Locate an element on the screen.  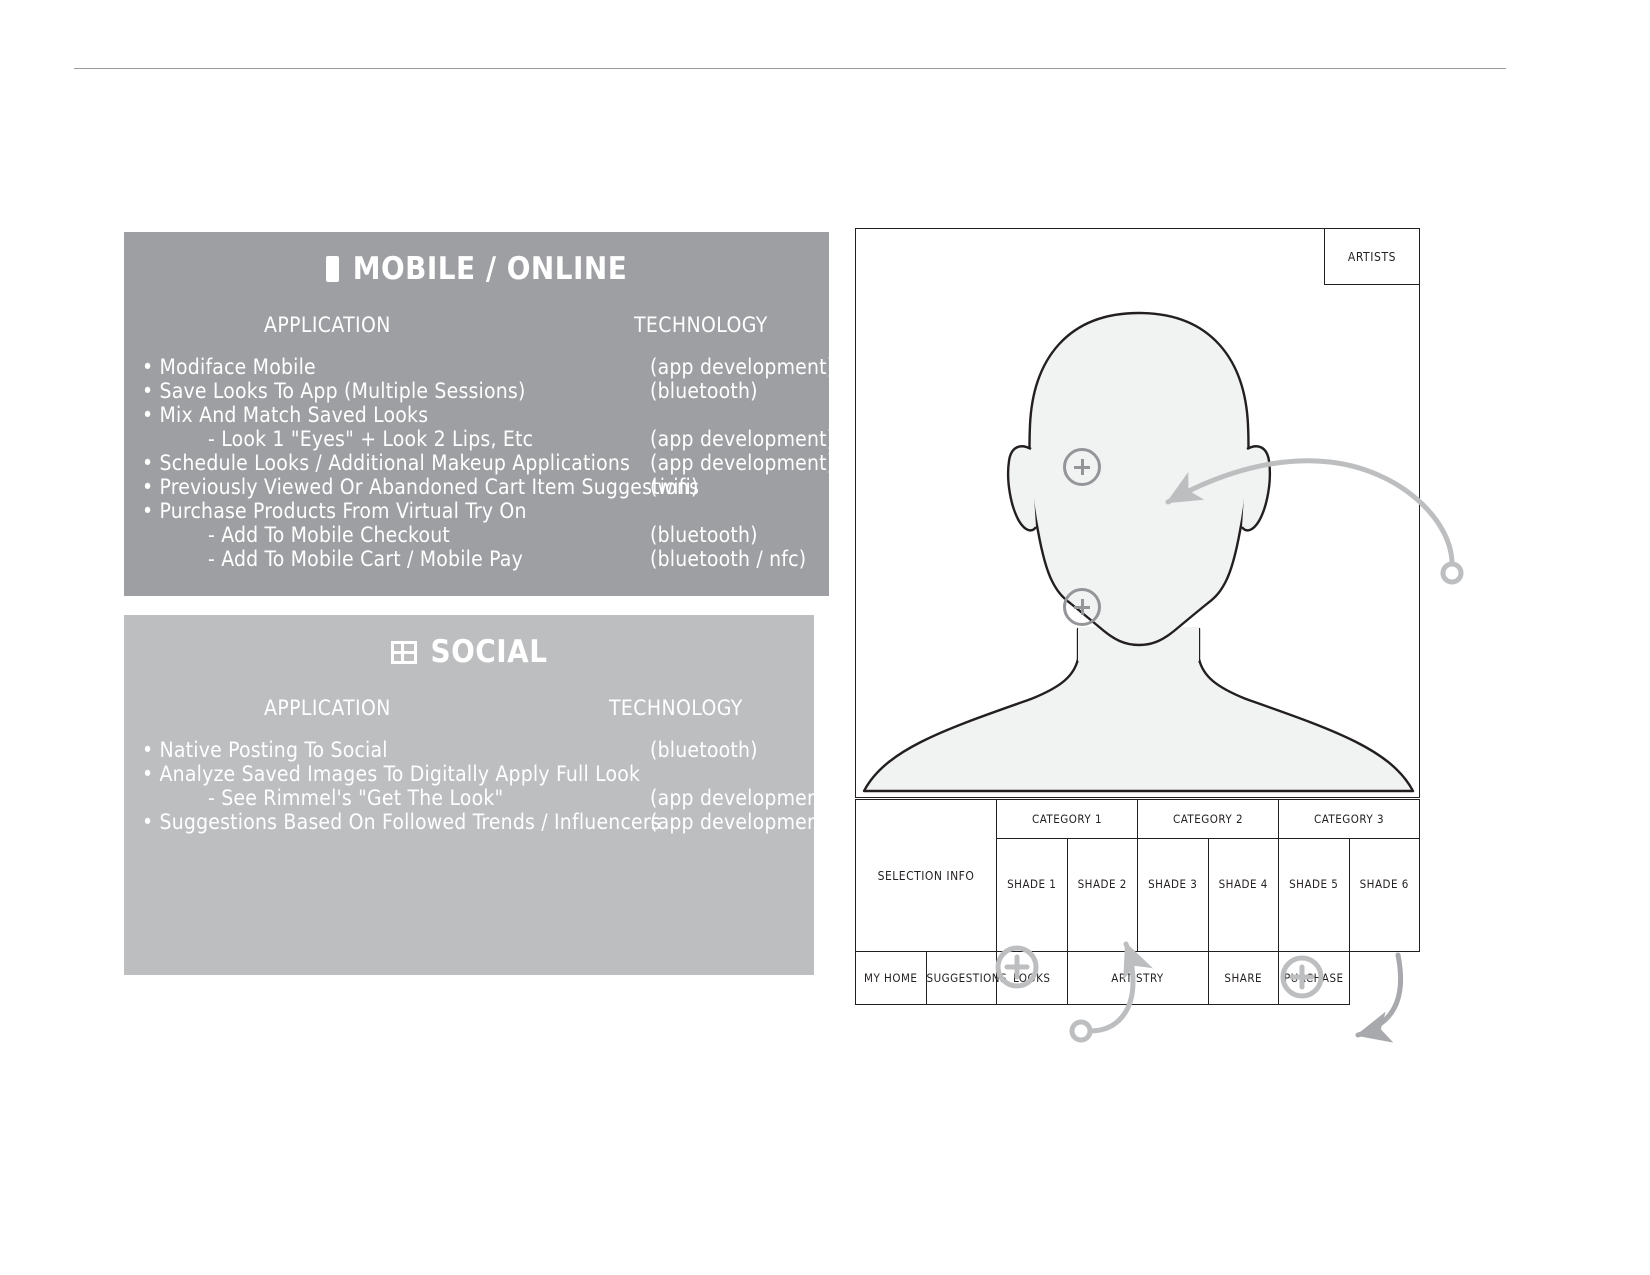
tab-artists: ARTISTS is located at coordinates (1372, 256).